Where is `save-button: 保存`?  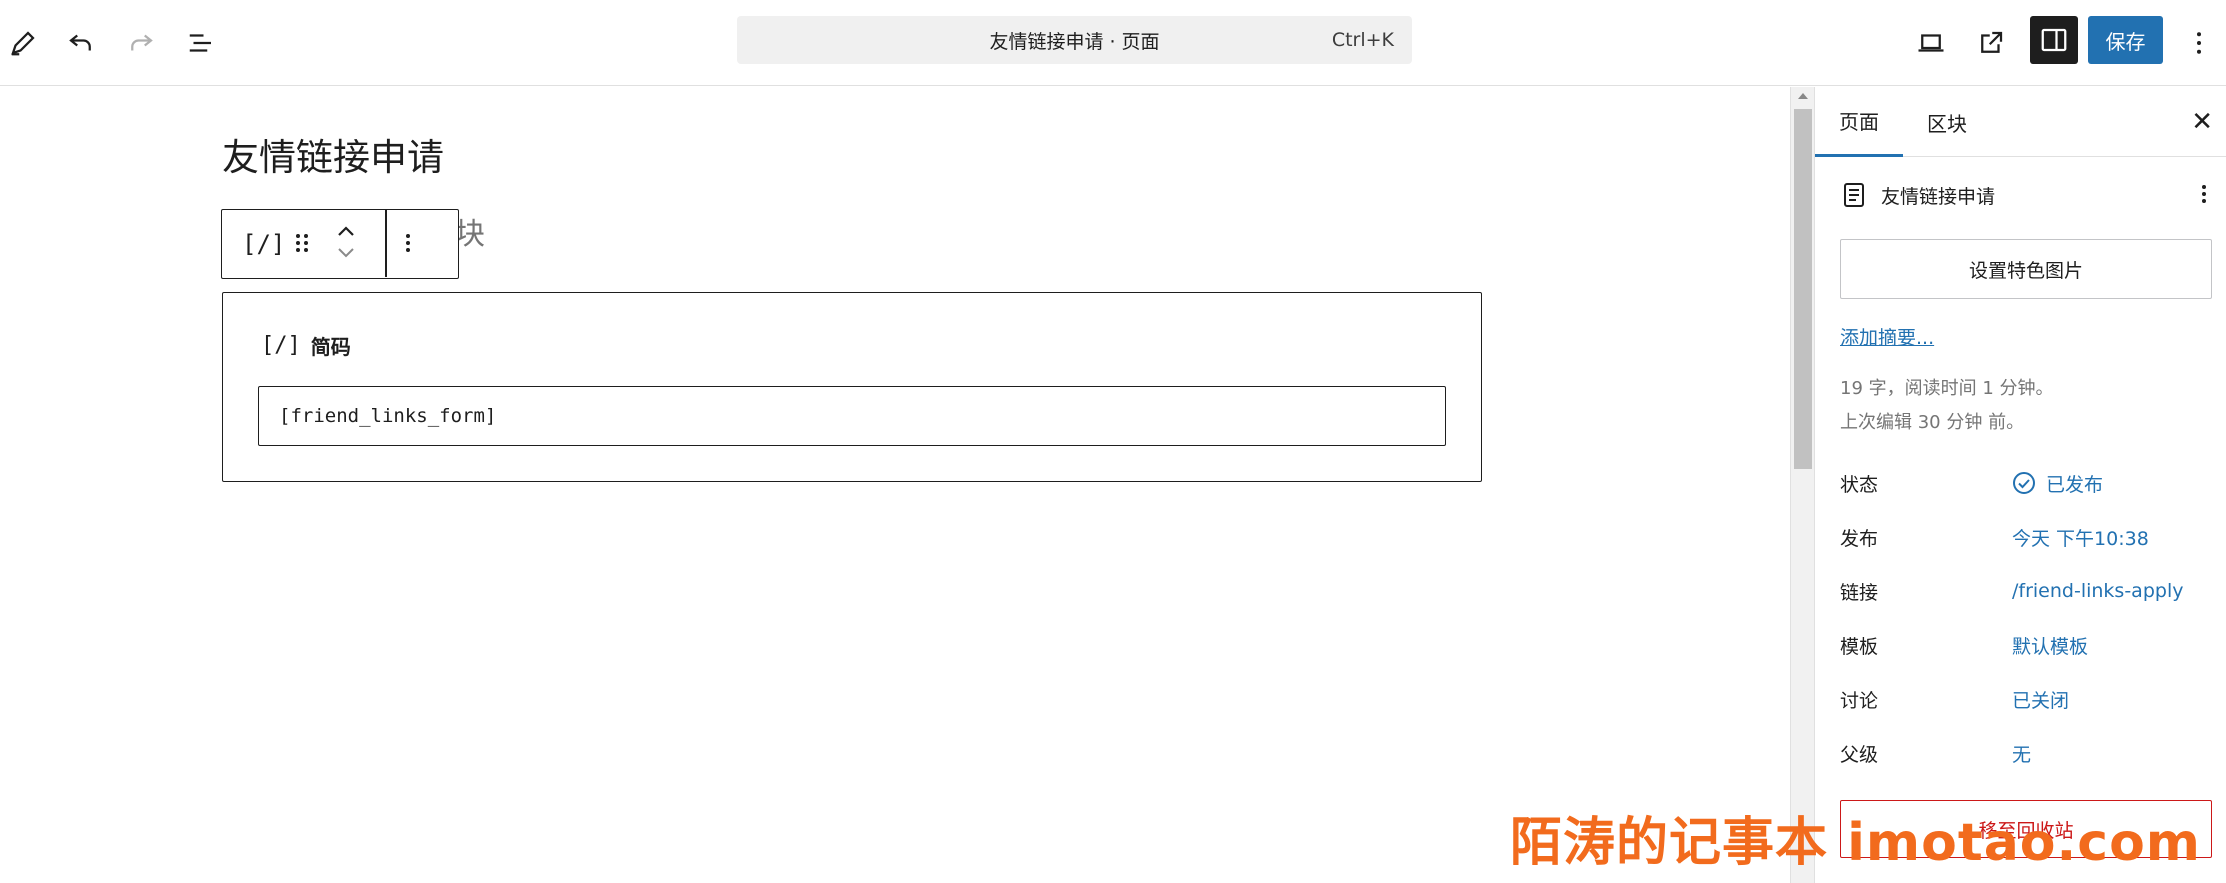
save-button: 保存 is located at coordinates (2125, 40).